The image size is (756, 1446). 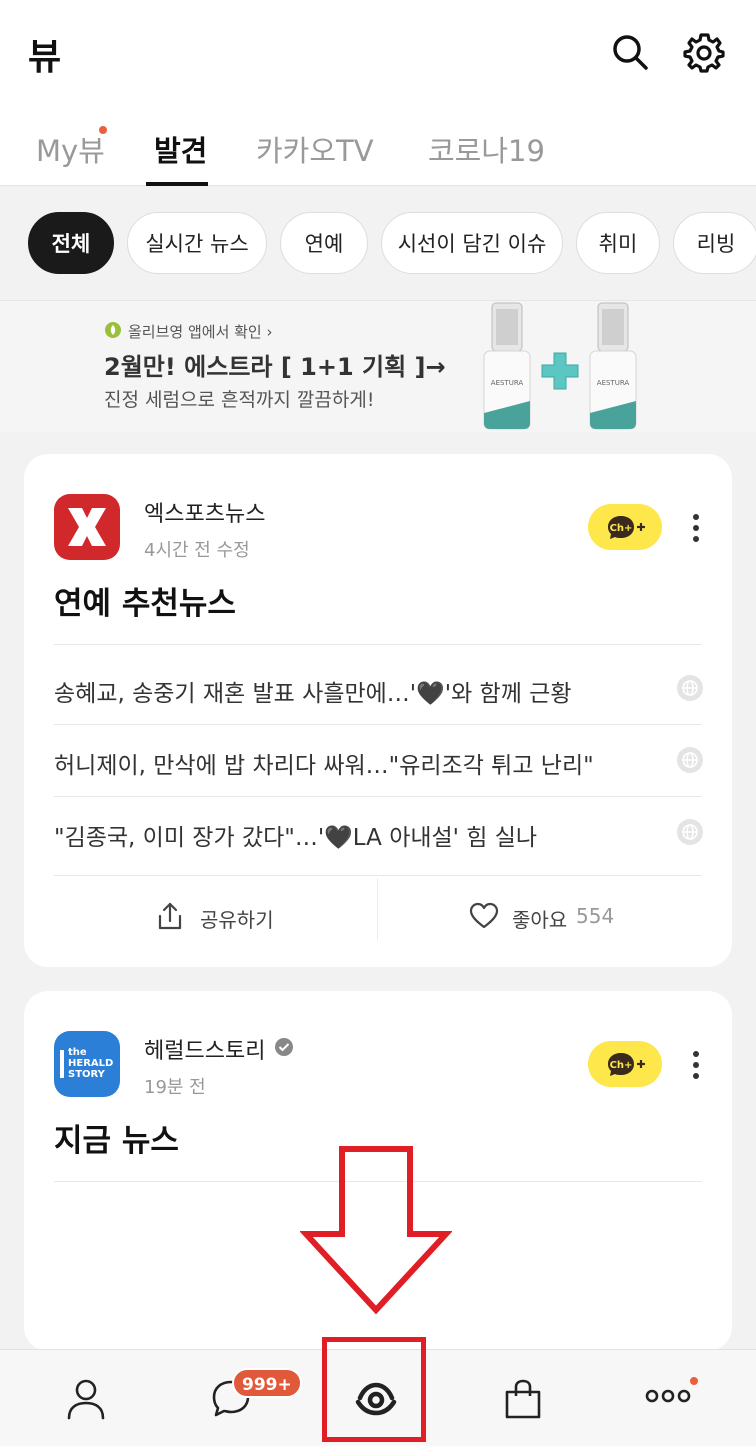 I want to click on gear-icon, so click(x=704, y=52).